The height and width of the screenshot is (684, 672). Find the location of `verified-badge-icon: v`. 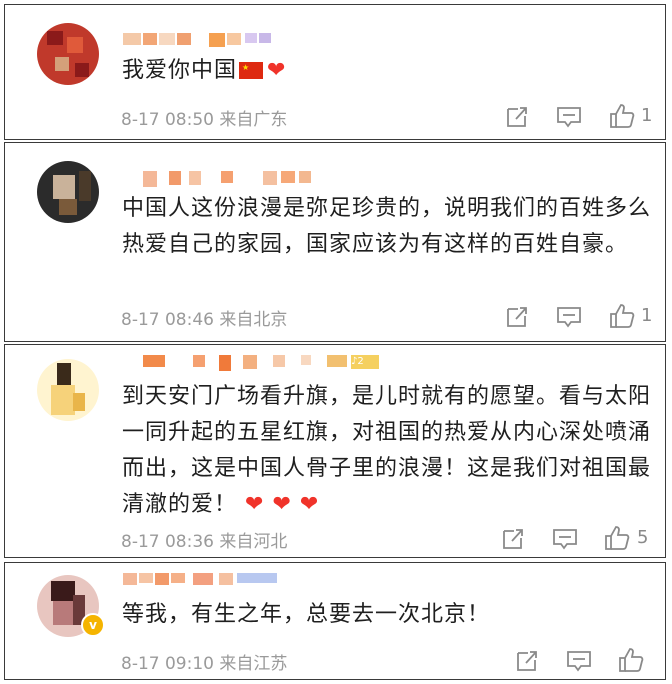

verified-badge-icon: v is located at coordinates (93, 625).